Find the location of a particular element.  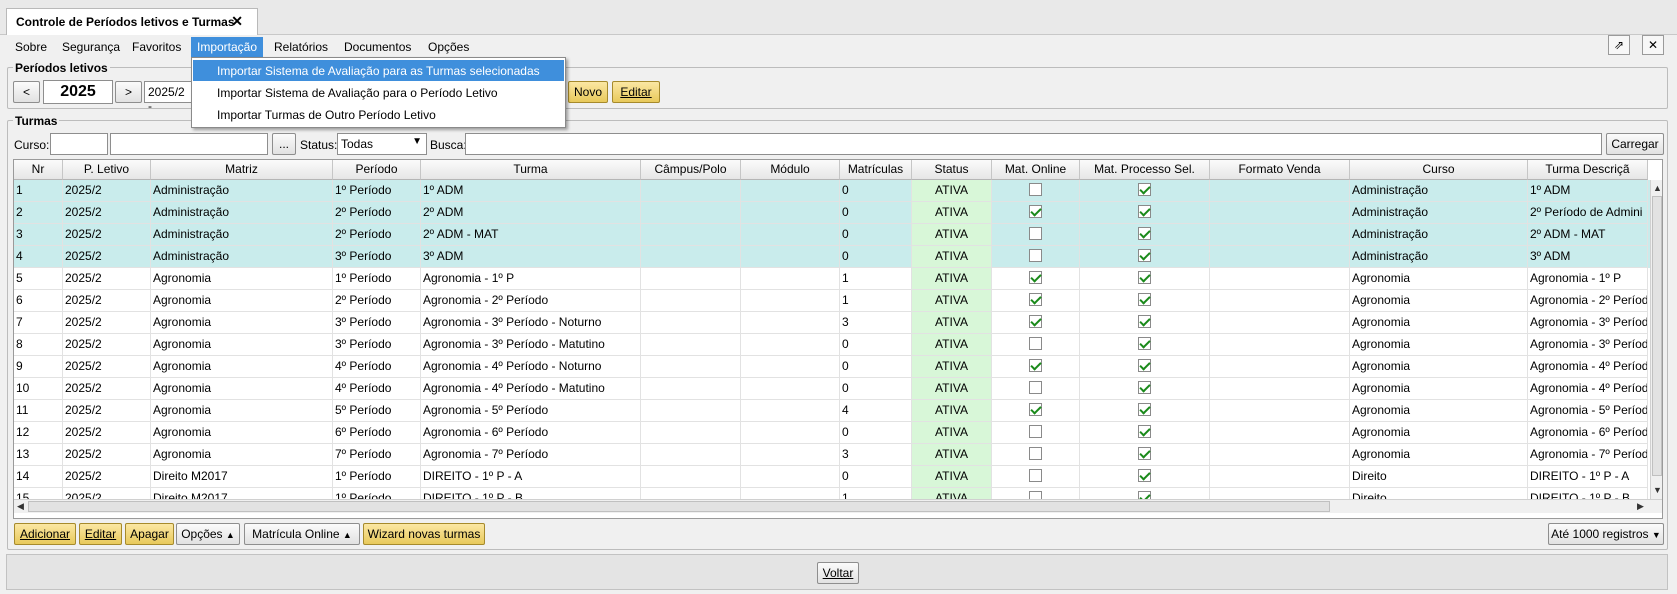

status-select: Todas ▼ is located at coordinates (382, 144).